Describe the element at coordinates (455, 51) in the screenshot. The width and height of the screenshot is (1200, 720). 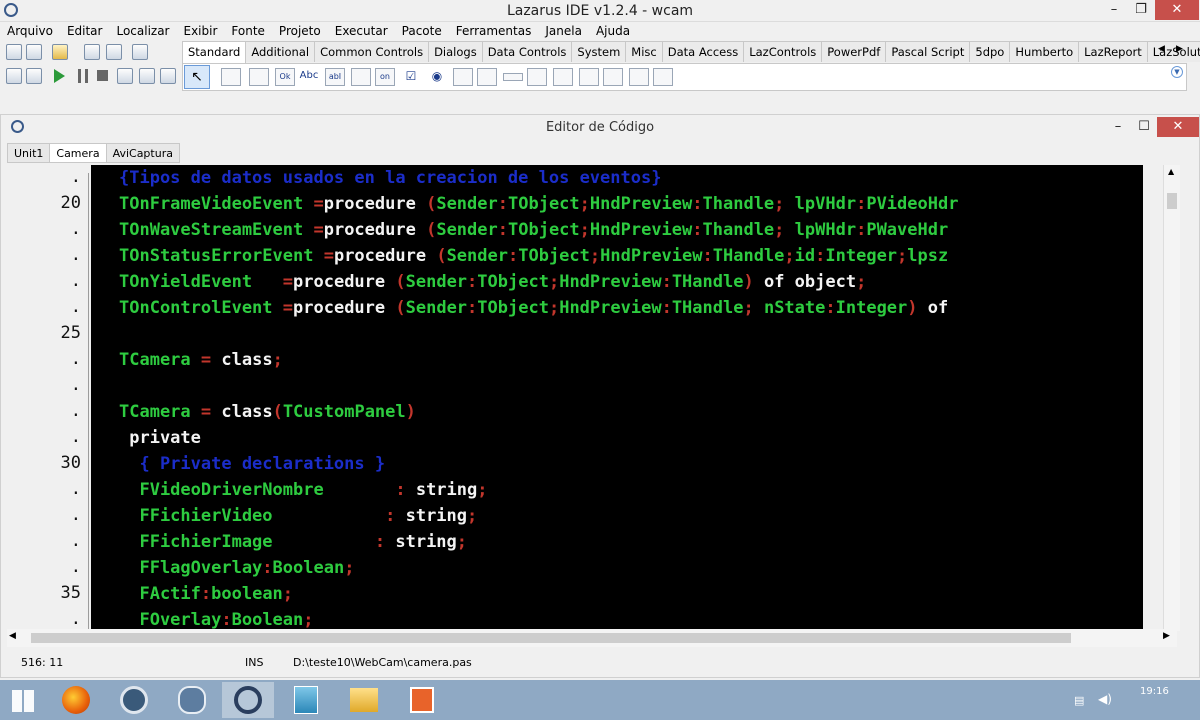
I see `palette-tab-dialogs: Dialogs` at that location.